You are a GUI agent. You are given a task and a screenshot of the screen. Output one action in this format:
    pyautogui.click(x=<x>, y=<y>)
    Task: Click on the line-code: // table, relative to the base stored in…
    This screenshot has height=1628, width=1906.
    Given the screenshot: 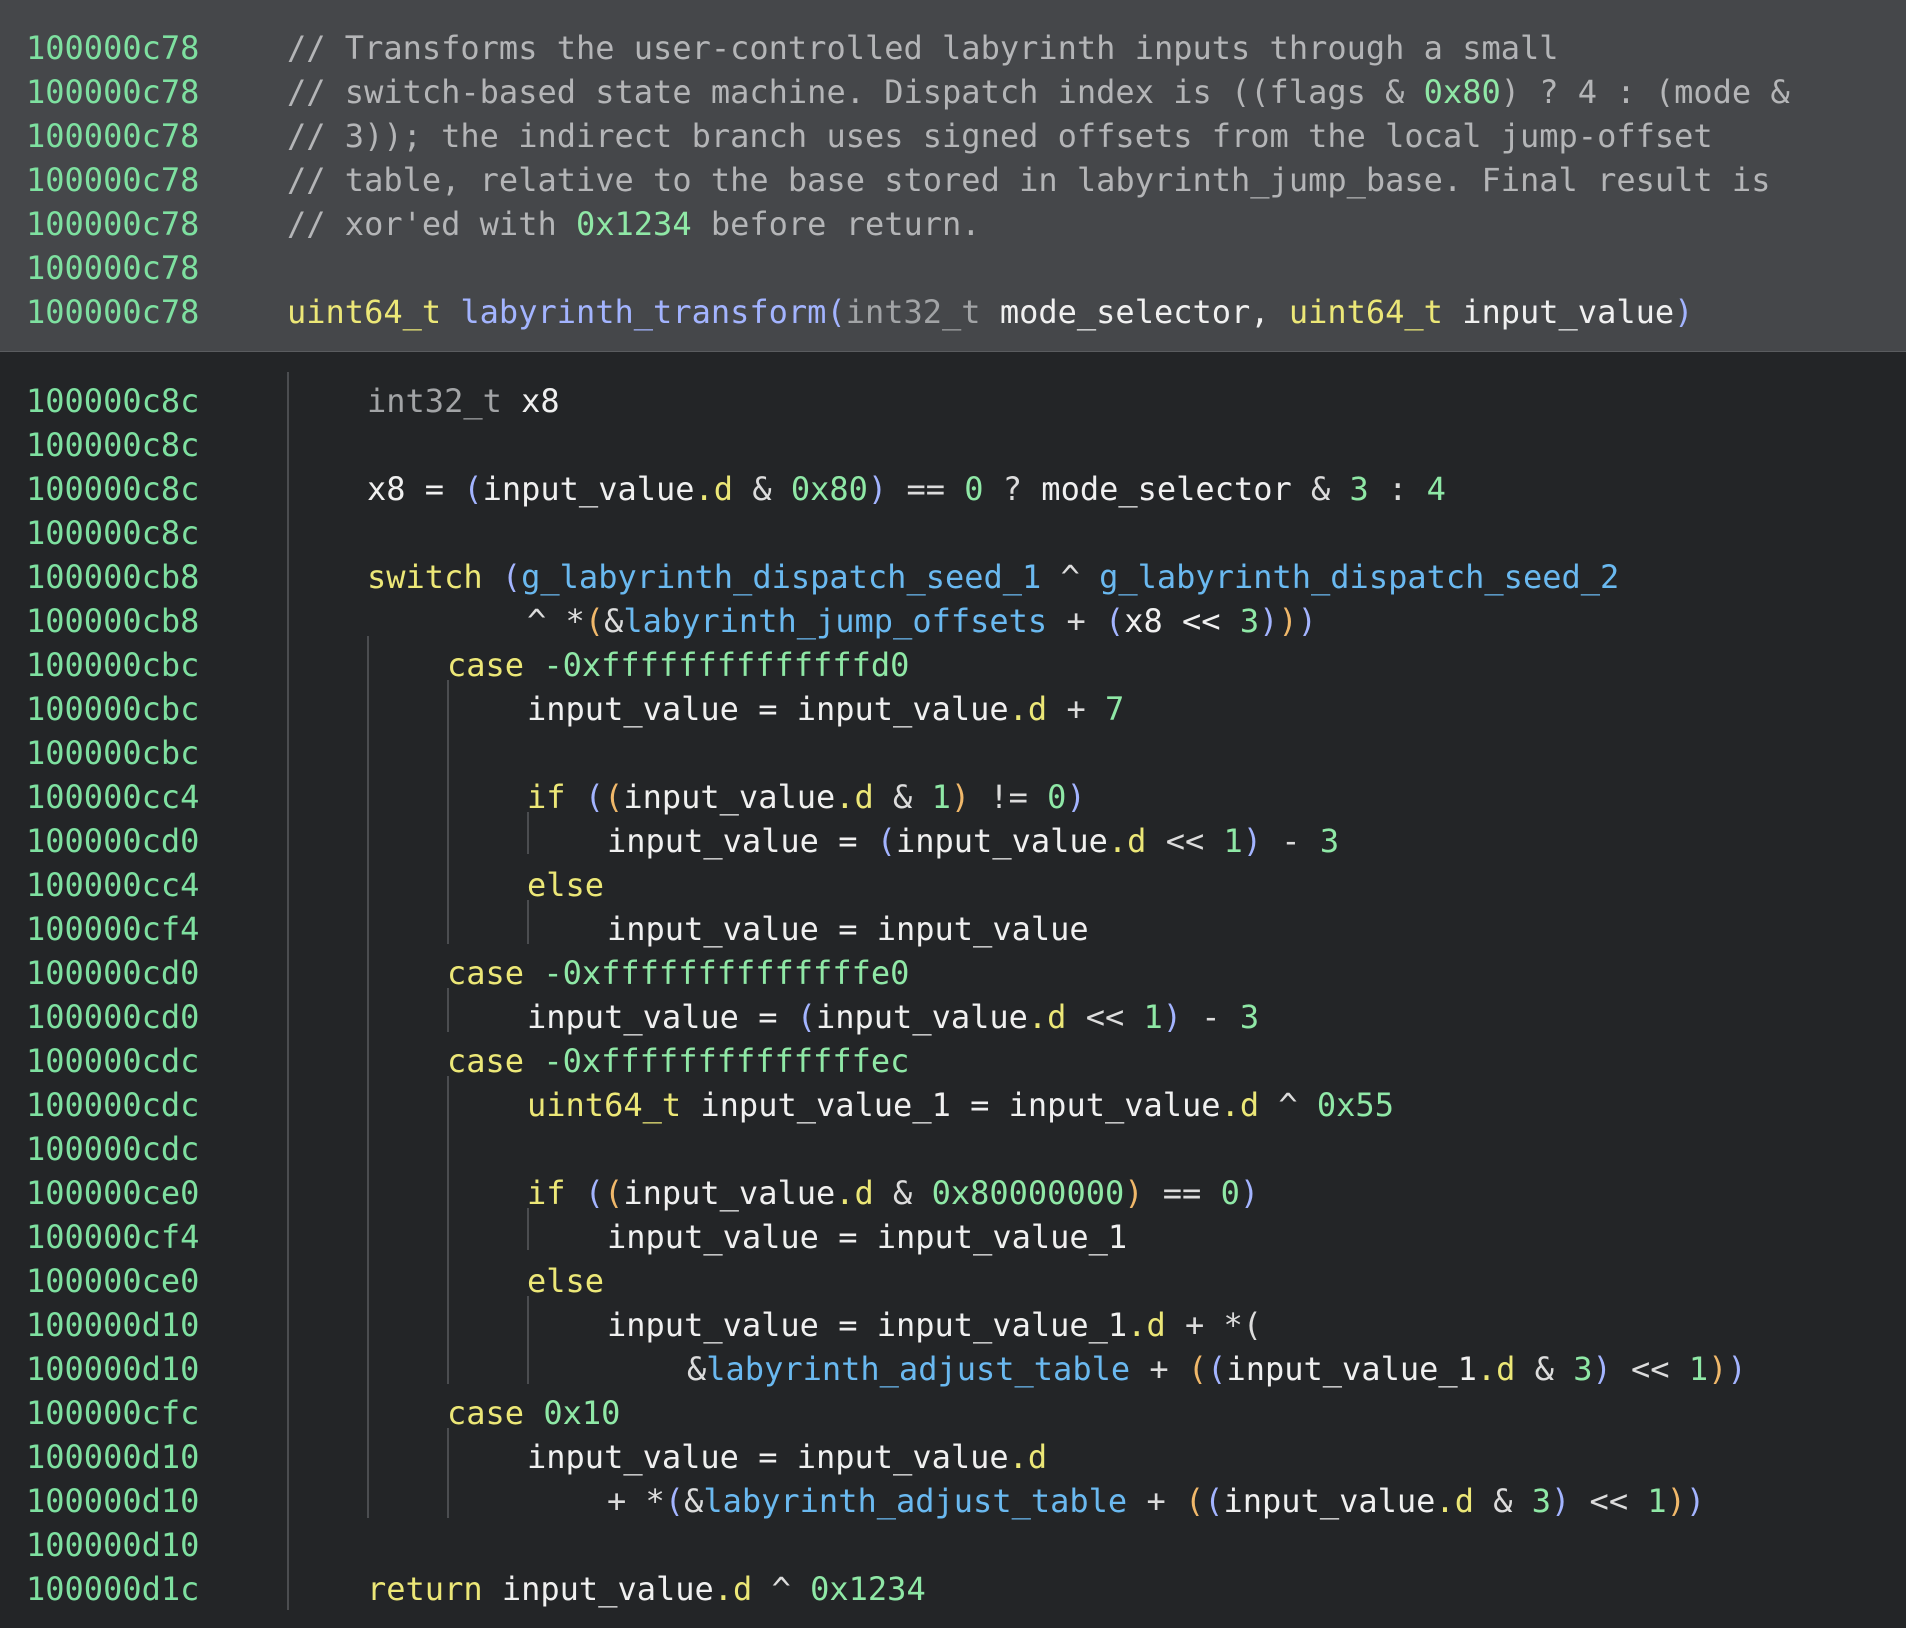 What is the action you would take?
    pyautogui.click(x=1028, y=180)
    